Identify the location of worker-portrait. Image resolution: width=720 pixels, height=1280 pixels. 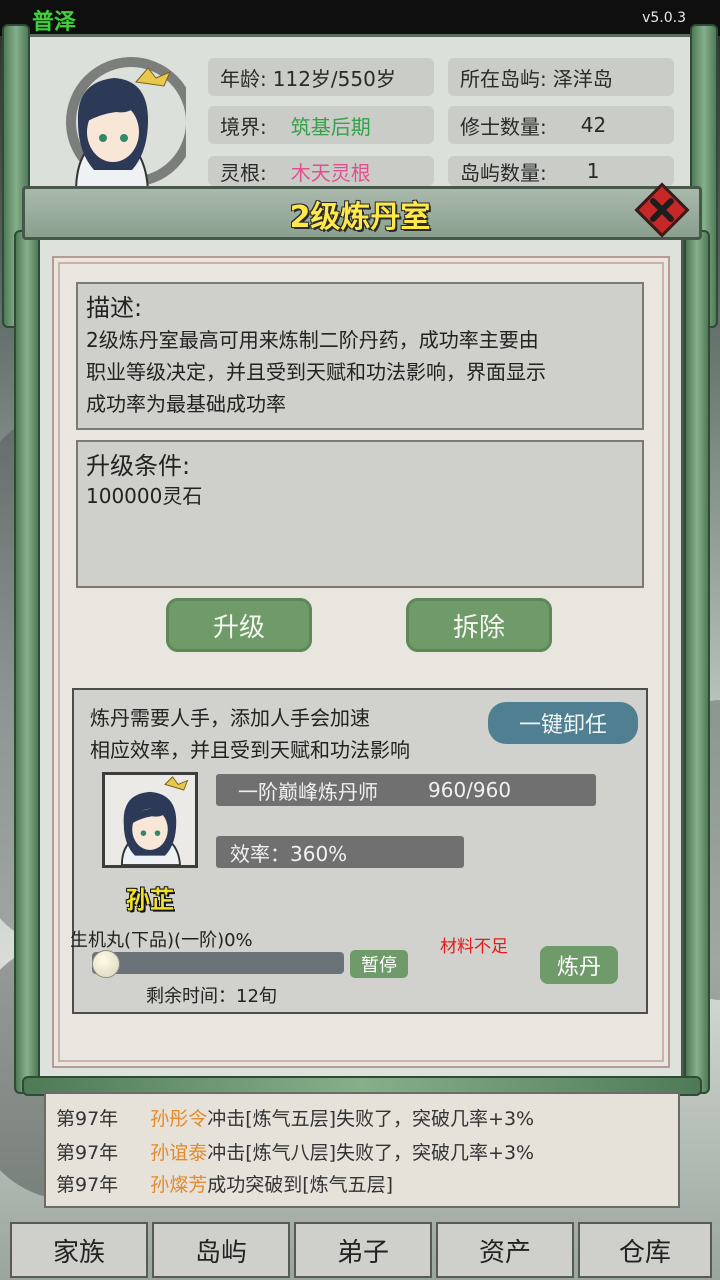
(150, 820).